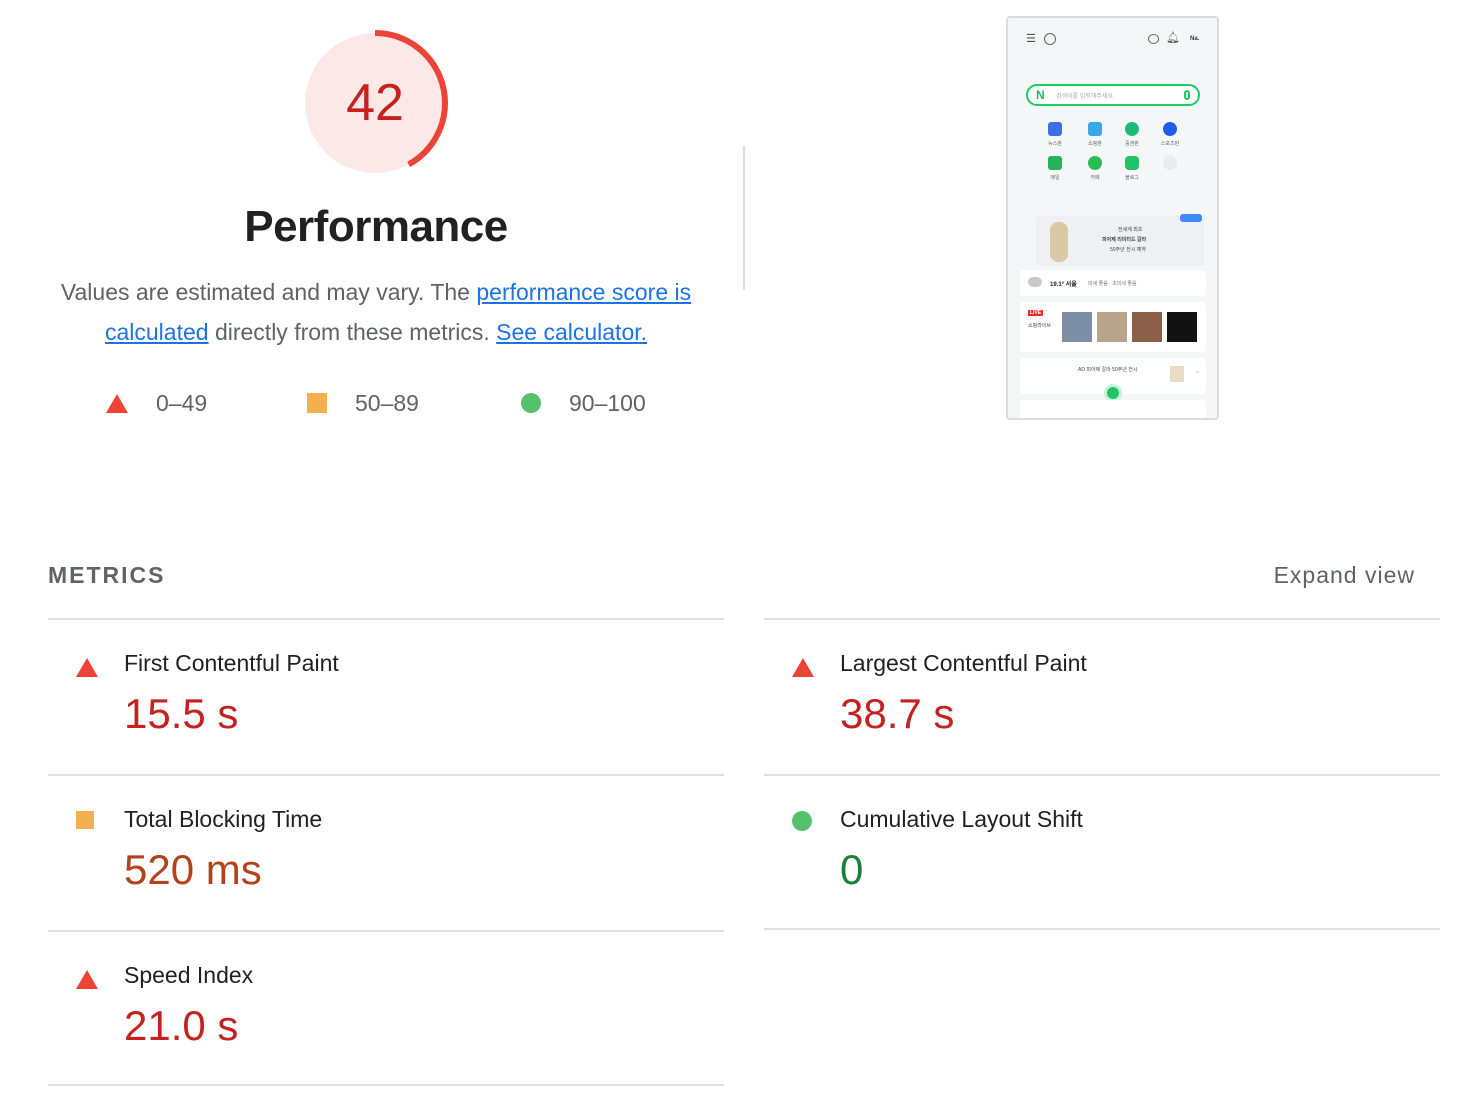 This screenshot has height=1104, width=1474. What do you see at coordinates (1055, 163) in the screenshot?
I see `mail-app-icon` at bounding box center [1055, 163].